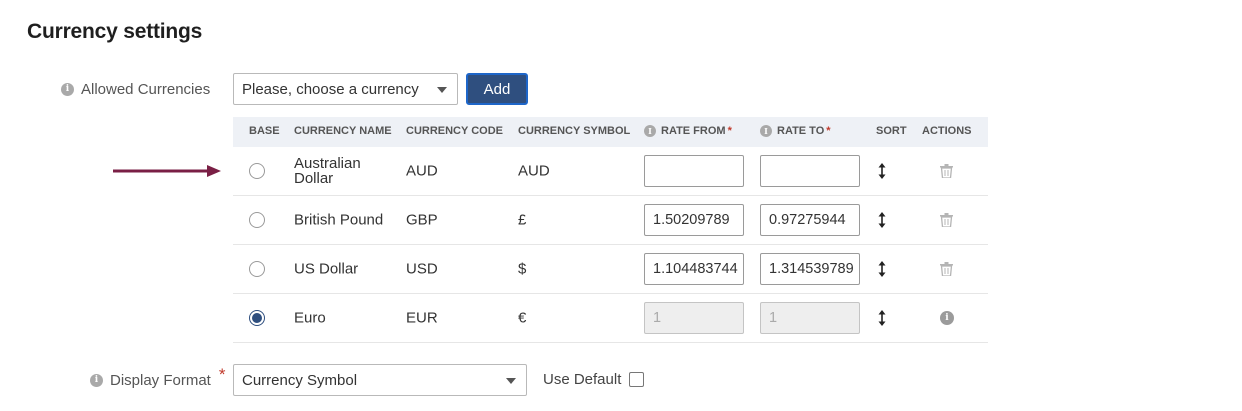 The image size is (1242, 411). Describe the element at coordinates (574, 131) in the screenshot. I see `header-currency-symbol: CURRENCY SYMBOL` at that location.